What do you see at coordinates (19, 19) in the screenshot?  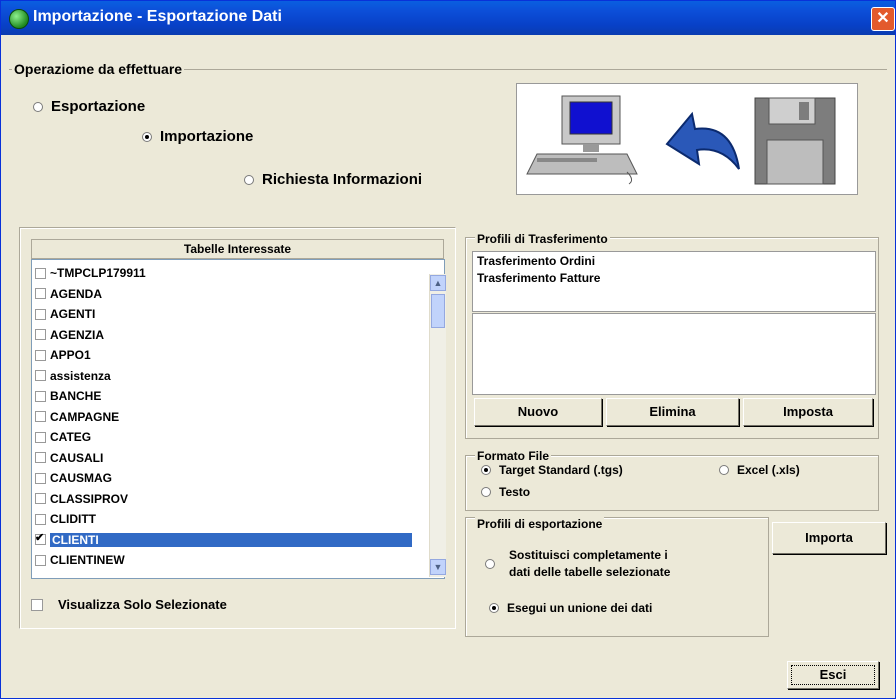 I see `app-globe-icon` at bounding box center [19, 19].